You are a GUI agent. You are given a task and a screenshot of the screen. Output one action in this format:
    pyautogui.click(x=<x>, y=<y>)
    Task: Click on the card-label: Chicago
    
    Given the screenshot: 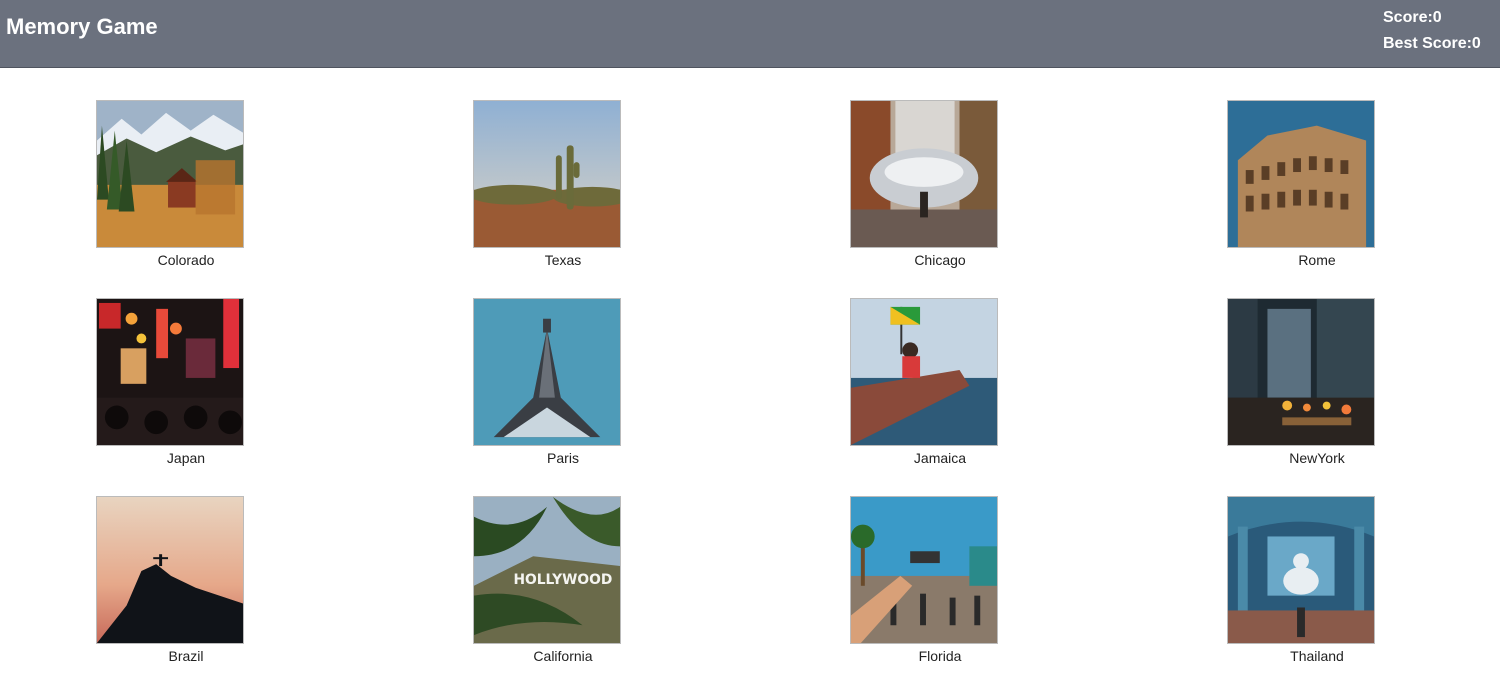 What is the action you would take?
    pyautogui.click(x=940, y=260)
    